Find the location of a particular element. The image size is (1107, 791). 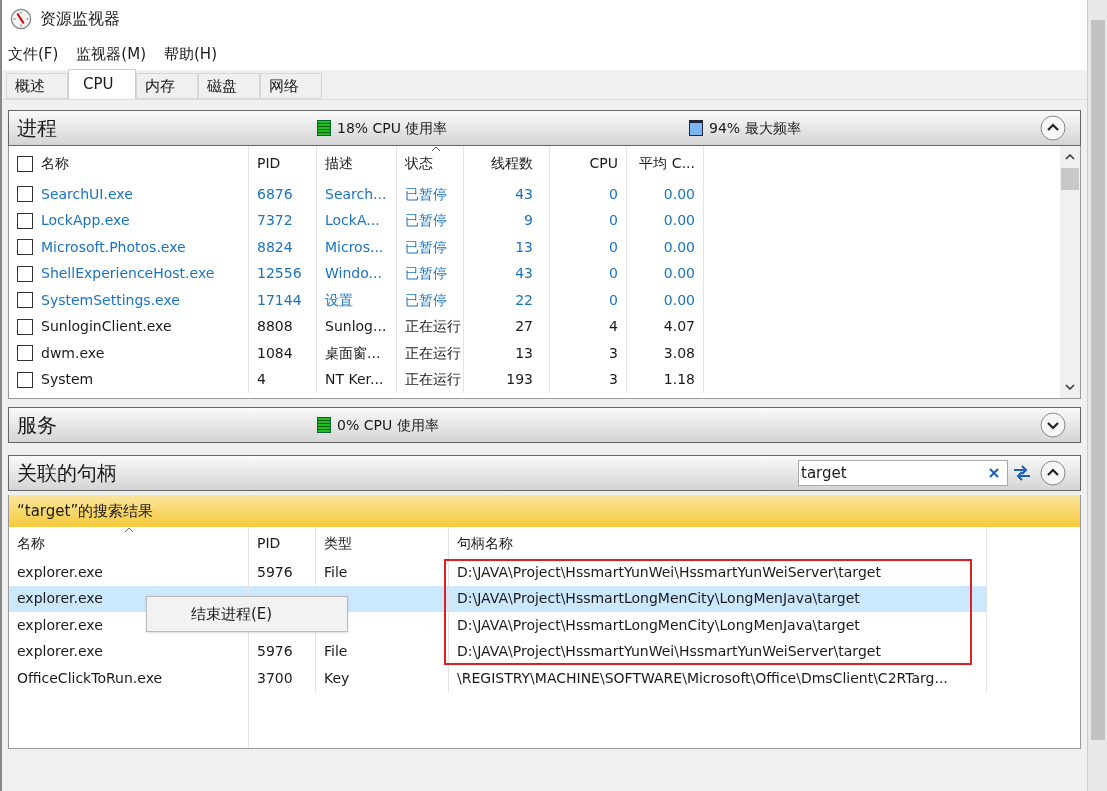

column-header: 句柄名称 is located at coordinates (485, 543).